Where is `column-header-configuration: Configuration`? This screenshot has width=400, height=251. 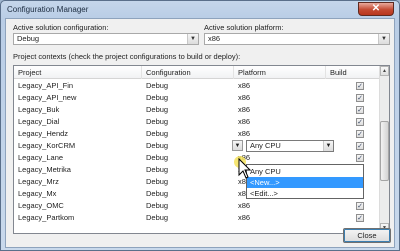
column-header-configuration: Configuration is located at coordinates (188, 72).